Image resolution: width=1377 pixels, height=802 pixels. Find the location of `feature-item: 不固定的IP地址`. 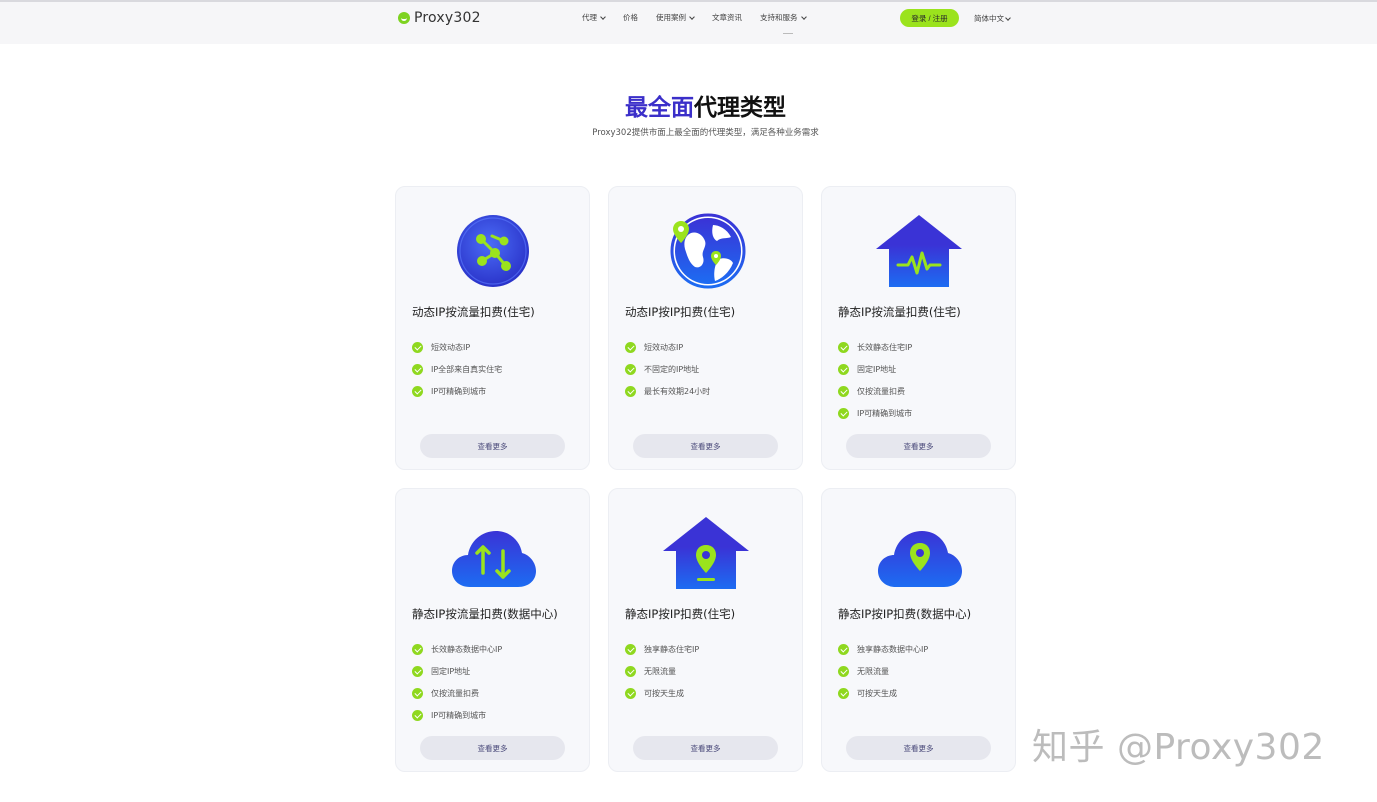

feature-item: 不固定的IP地址 is located at coordinates (667, 369).